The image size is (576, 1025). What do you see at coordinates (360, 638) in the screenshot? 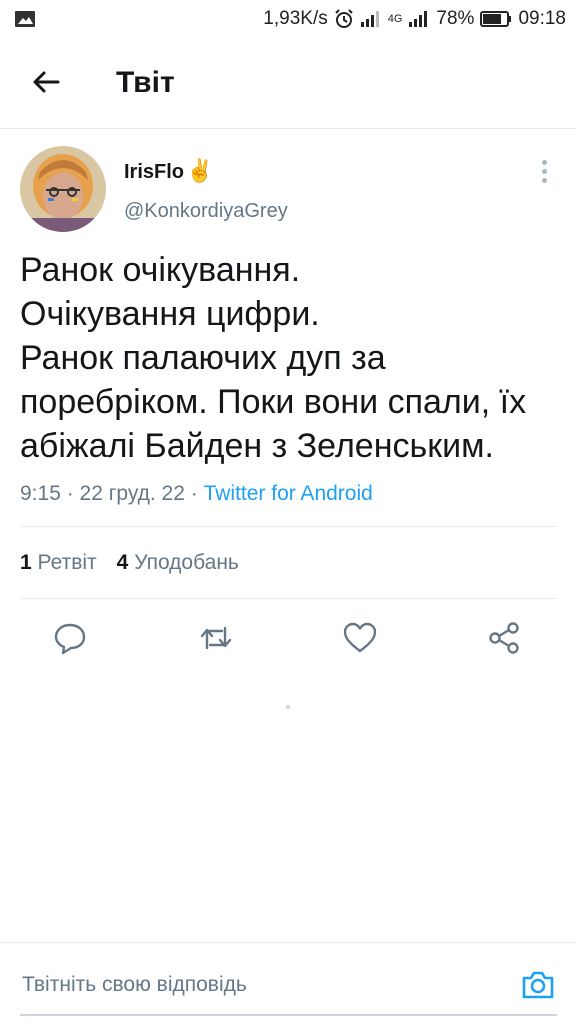
I see `like-icon` at bounding box center [360, 638].